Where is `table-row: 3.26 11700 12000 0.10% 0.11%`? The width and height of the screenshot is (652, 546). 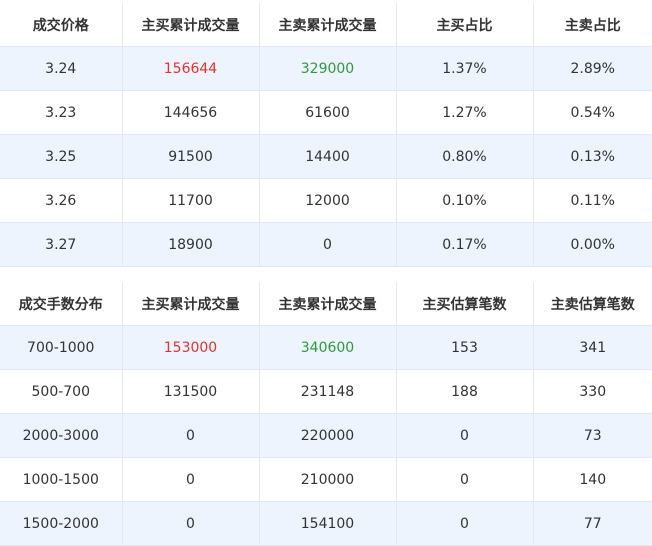
table-row: 3.26 11700 12000 0.10% 0.11% is located at coordinates (326, 200).